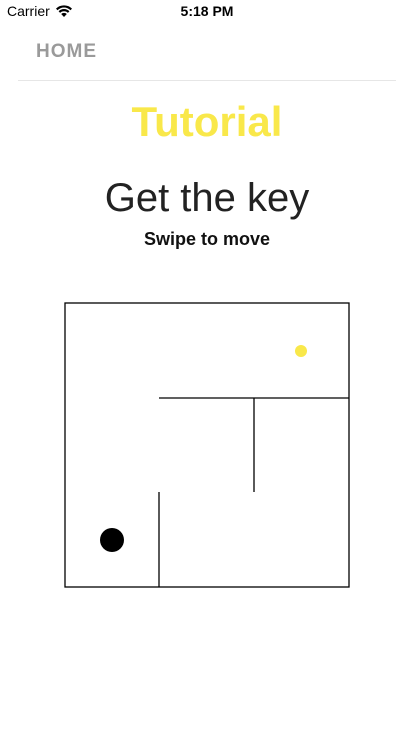 The width and height of the screenshot is (414, 736). Describe the element at coordinates (207, 198) in the screenshot. I see `level-heading: Get the key` at that location.